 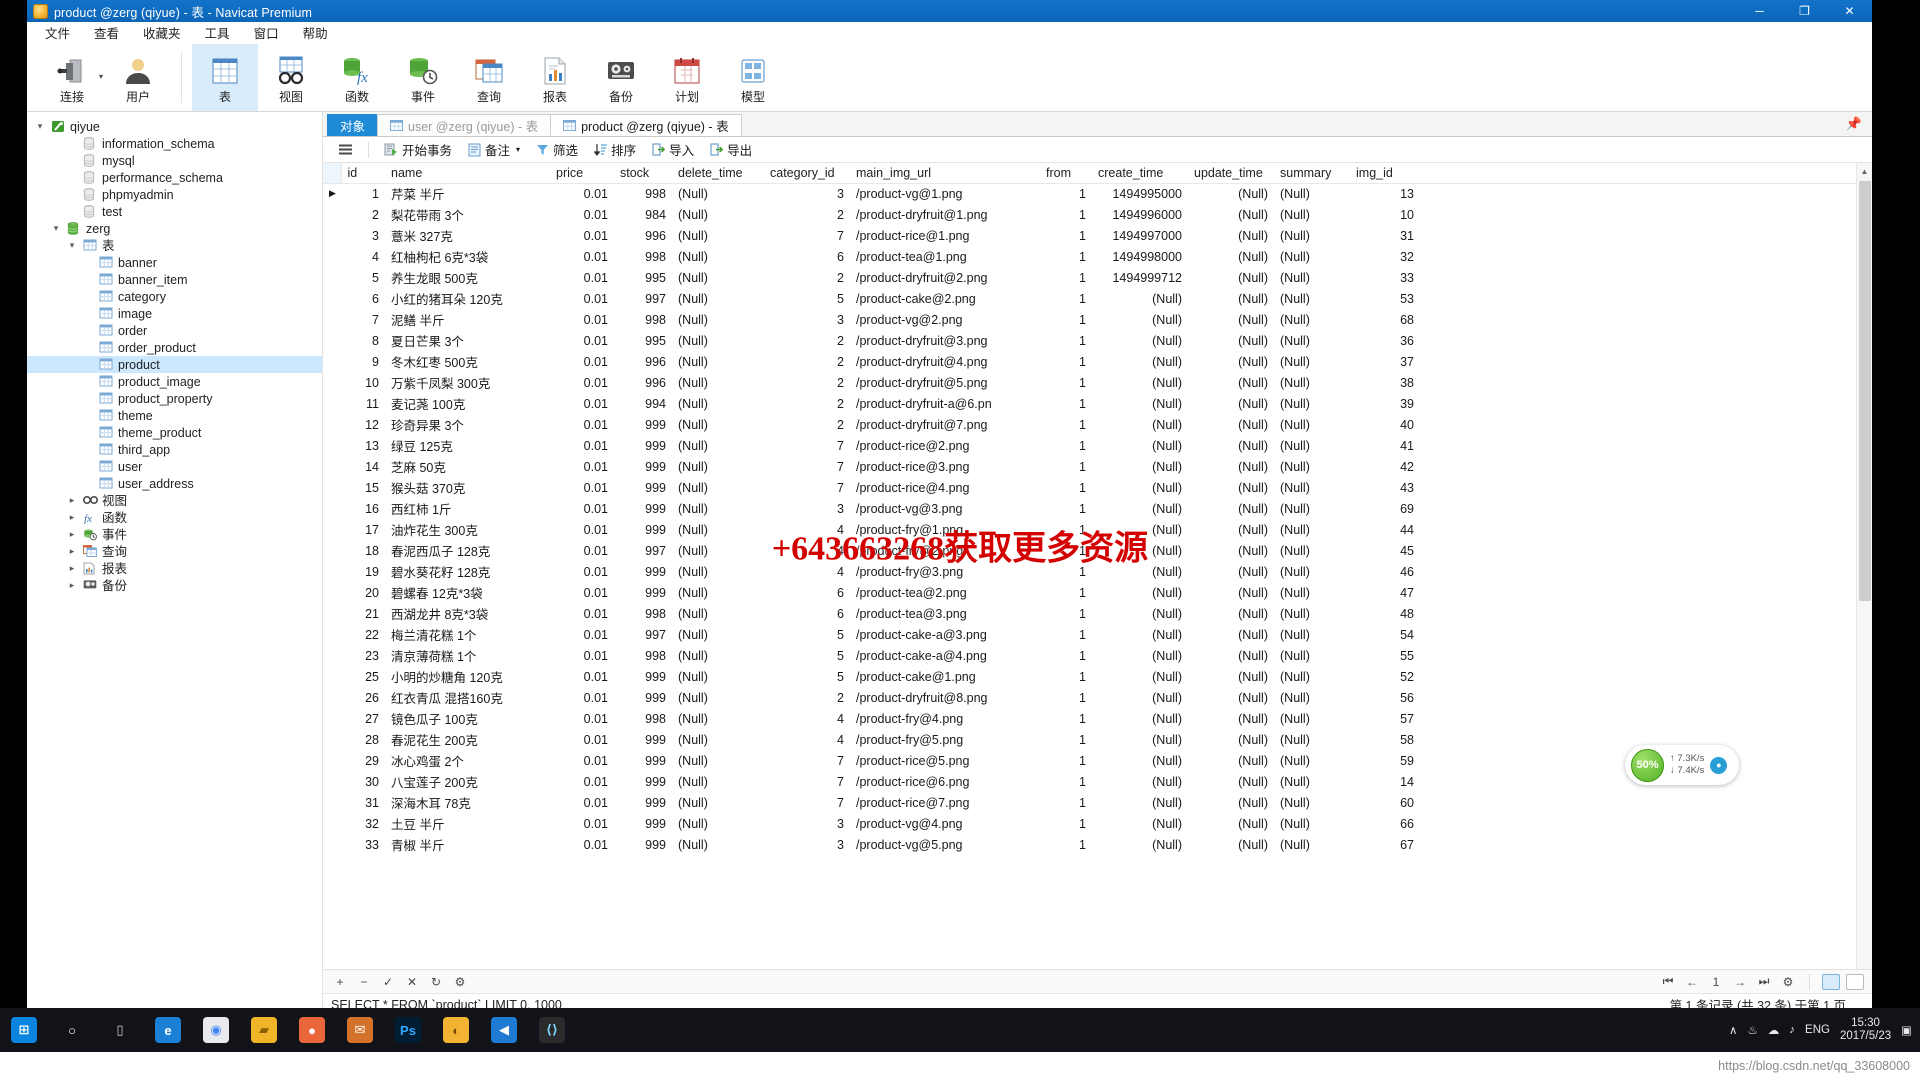 I want to click on tree-item-mysql: mysql, so click(x=174, y=160).